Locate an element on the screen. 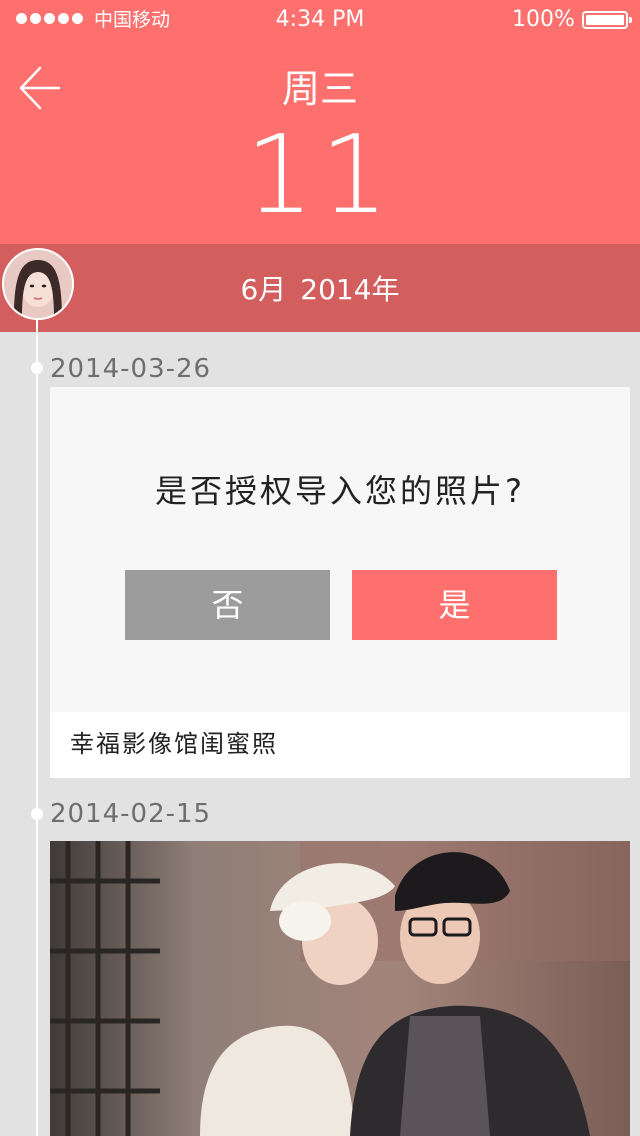 This screenshot has height=1136, width=640. battery-icon is located at coordinates (607, 20).